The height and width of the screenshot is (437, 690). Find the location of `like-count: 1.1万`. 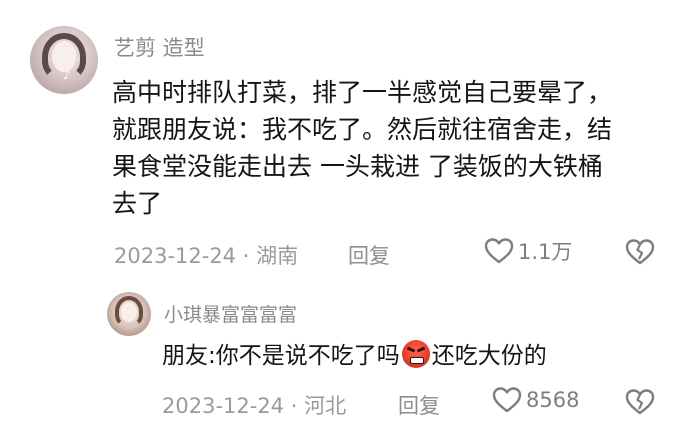

like-count: 1.1万 is located at coordinates (545, 252).